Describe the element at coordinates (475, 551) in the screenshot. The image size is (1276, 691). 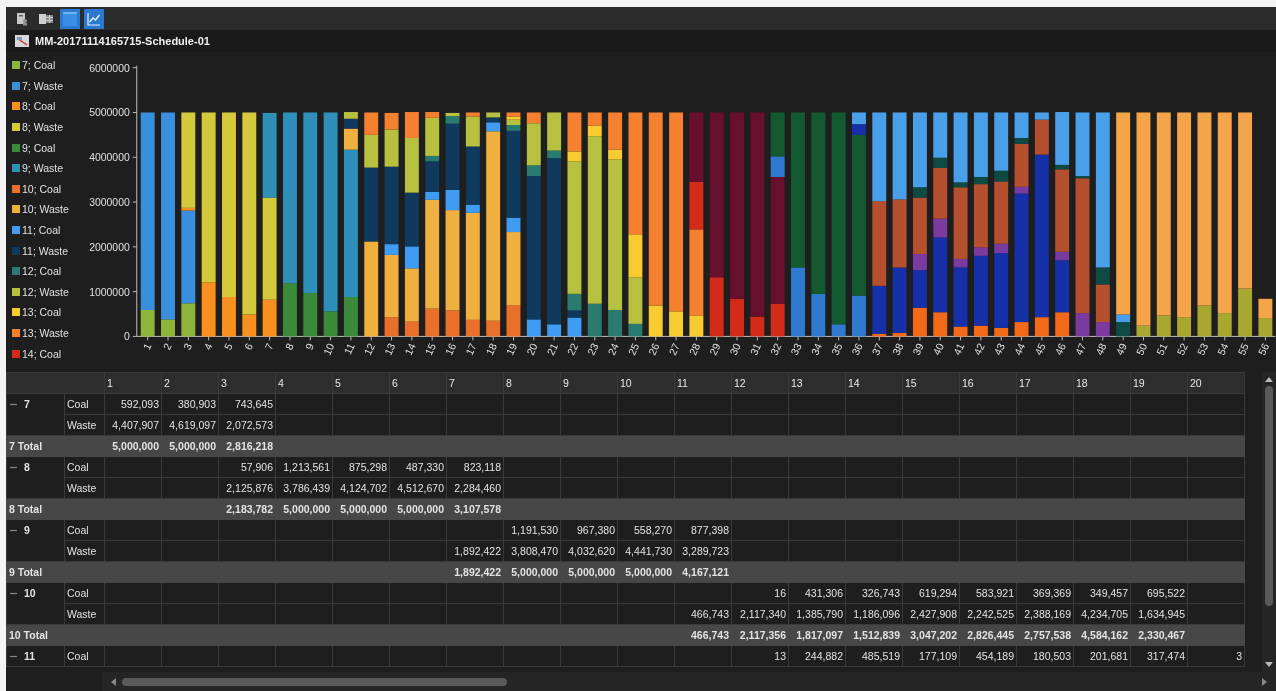
I see `table-cell: 1,892,422` at that location.